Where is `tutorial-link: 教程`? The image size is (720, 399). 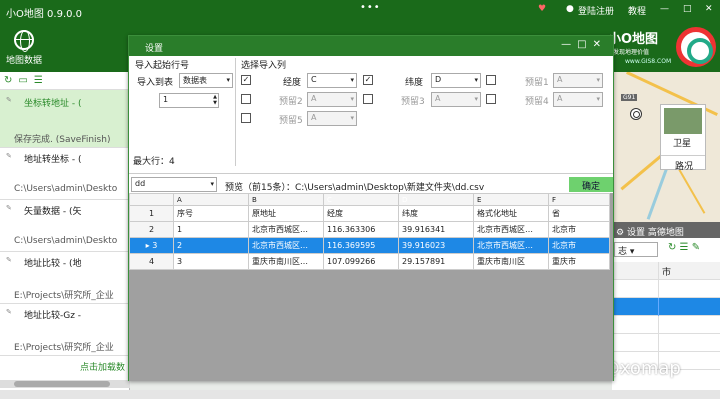 tutorial-link: 教程 is located at coordinates (637, 10).